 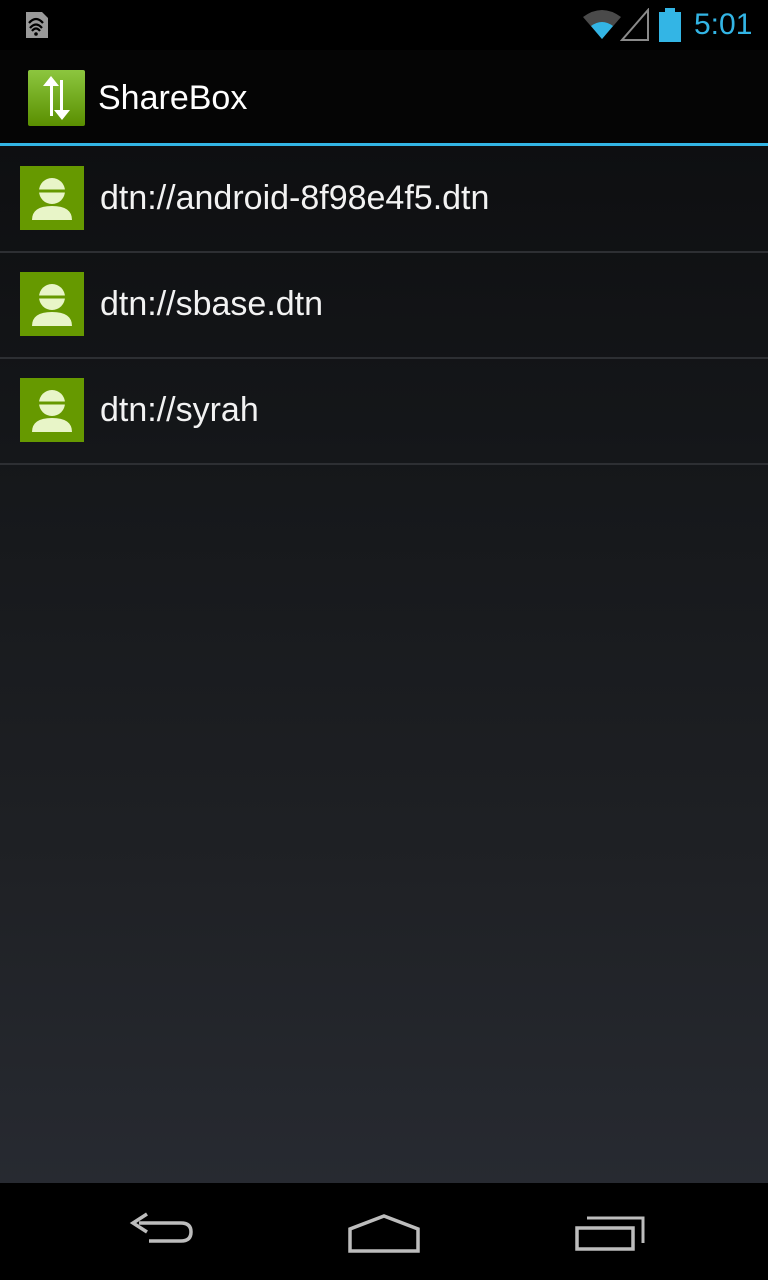 I want to click on recent-apps-icon, so click(x=610, y=1231).